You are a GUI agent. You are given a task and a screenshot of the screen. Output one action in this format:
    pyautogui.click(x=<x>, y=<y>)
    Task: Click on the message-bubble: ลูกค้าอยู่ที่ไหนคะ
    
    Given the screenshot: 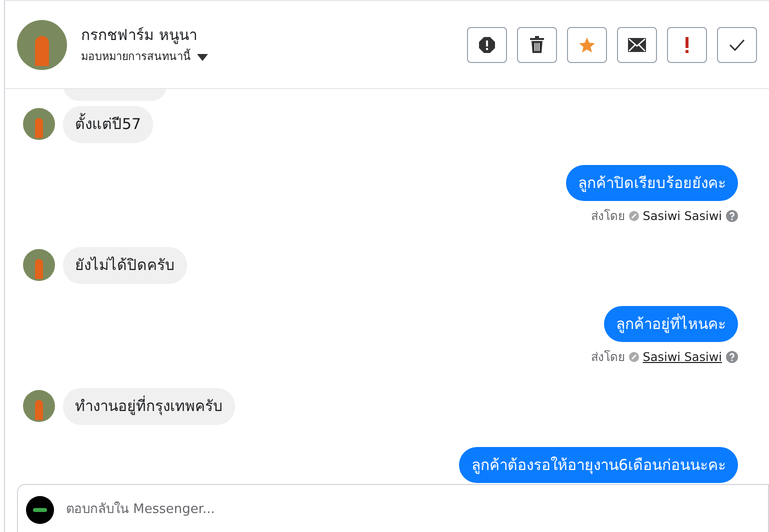 What is the action you would take?
    pyautogui.click(x=671, y=324)
    